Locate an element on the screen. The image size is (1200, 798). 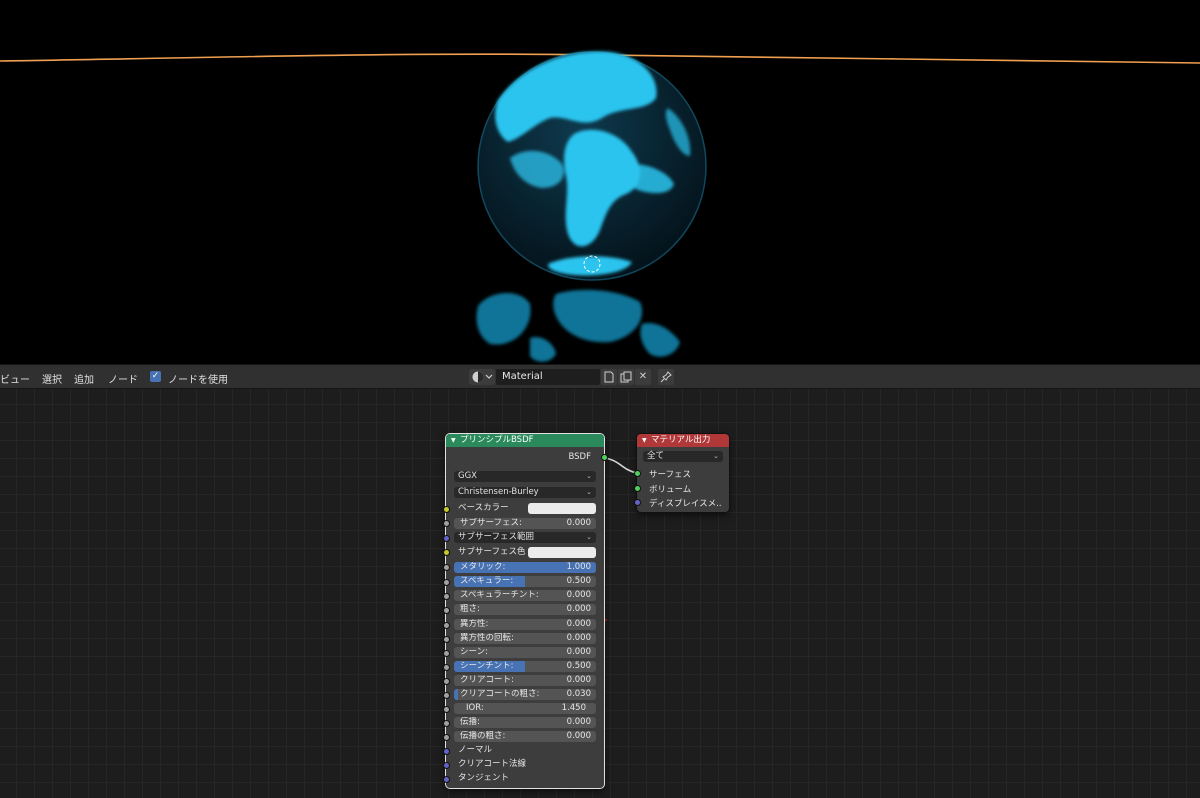
output-target-dropdown: 全て ⌄ is located at coordinates (683, 456).